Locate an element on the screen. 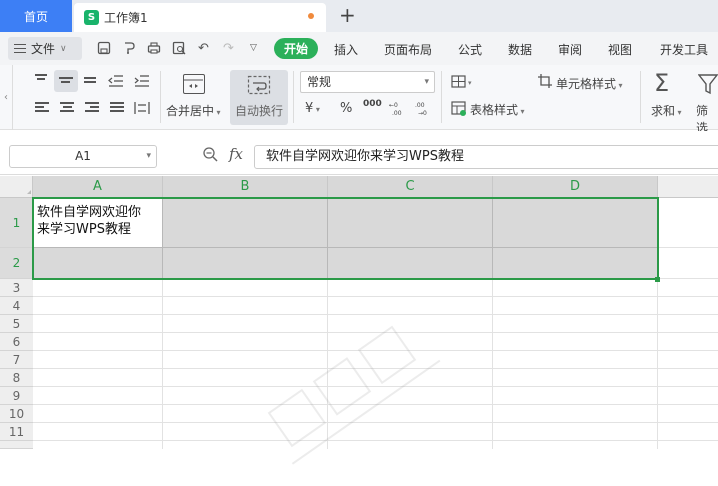  row-header-4: 4 is located at coordinates (16, 306).